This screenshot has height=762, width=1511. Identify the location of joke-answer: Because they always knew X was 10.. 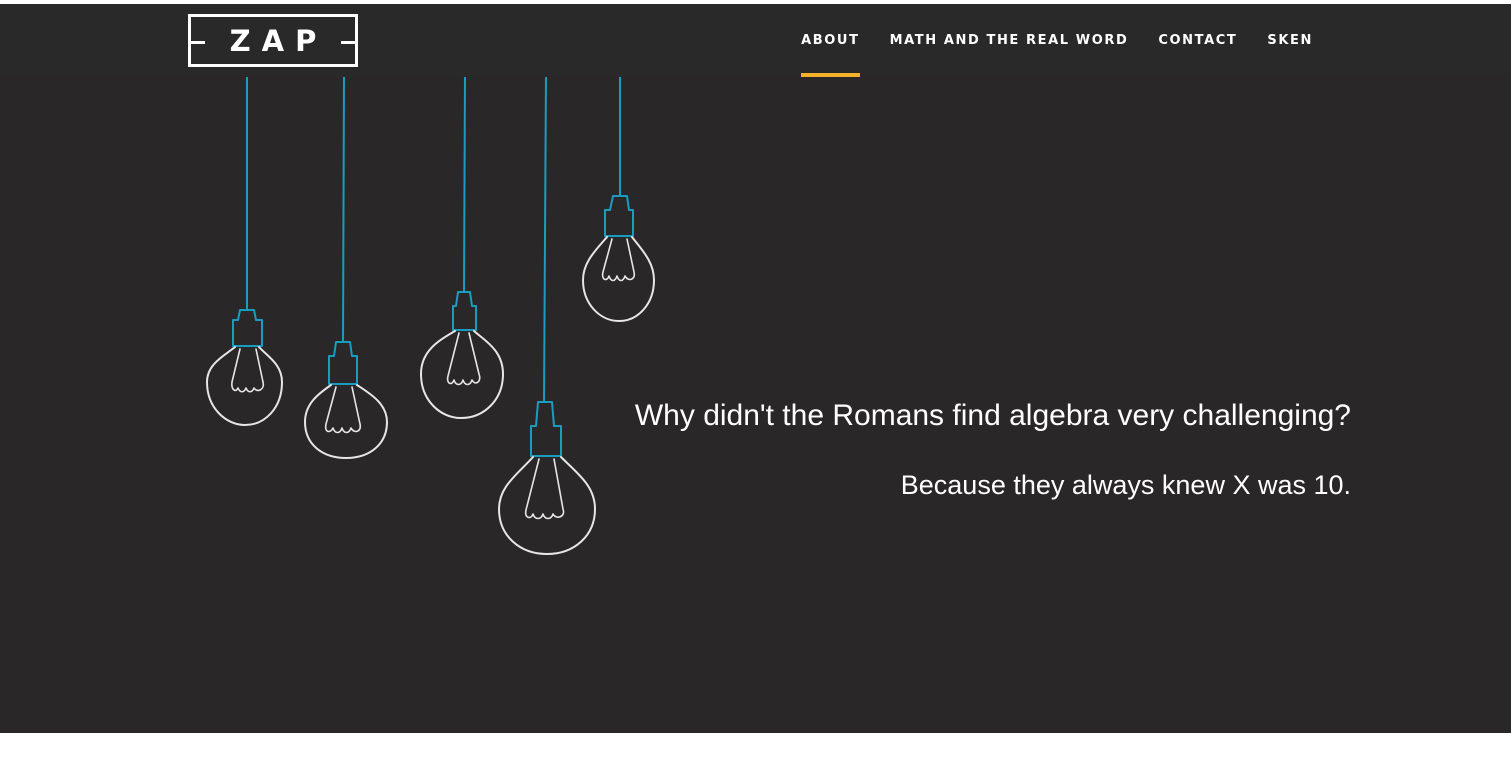
(1125, 485).